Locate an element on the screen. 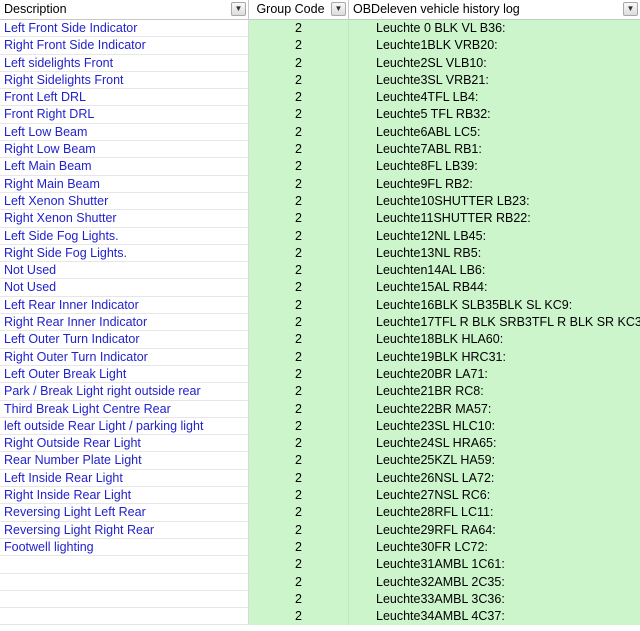 This screenshot has height=631, width=640. description-cell: Right Main Beam is located at coordinates (124, 184).